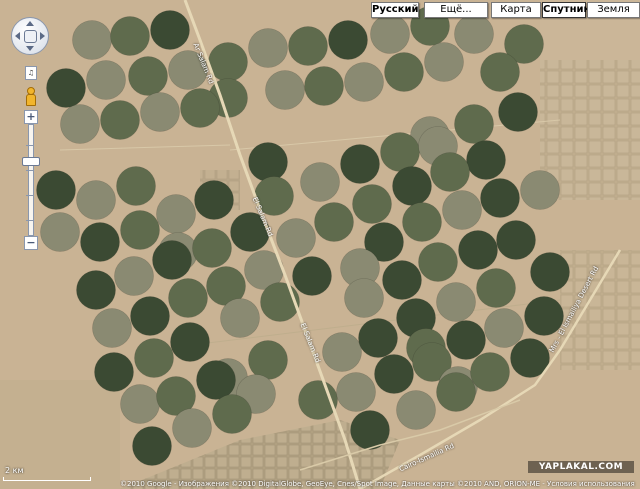 Image resolution: width=640 pixels, height=489 pixels. Describe the element at coordinates (31, 243) in the screenshot. I see `zoom-out-button: −` at that location.